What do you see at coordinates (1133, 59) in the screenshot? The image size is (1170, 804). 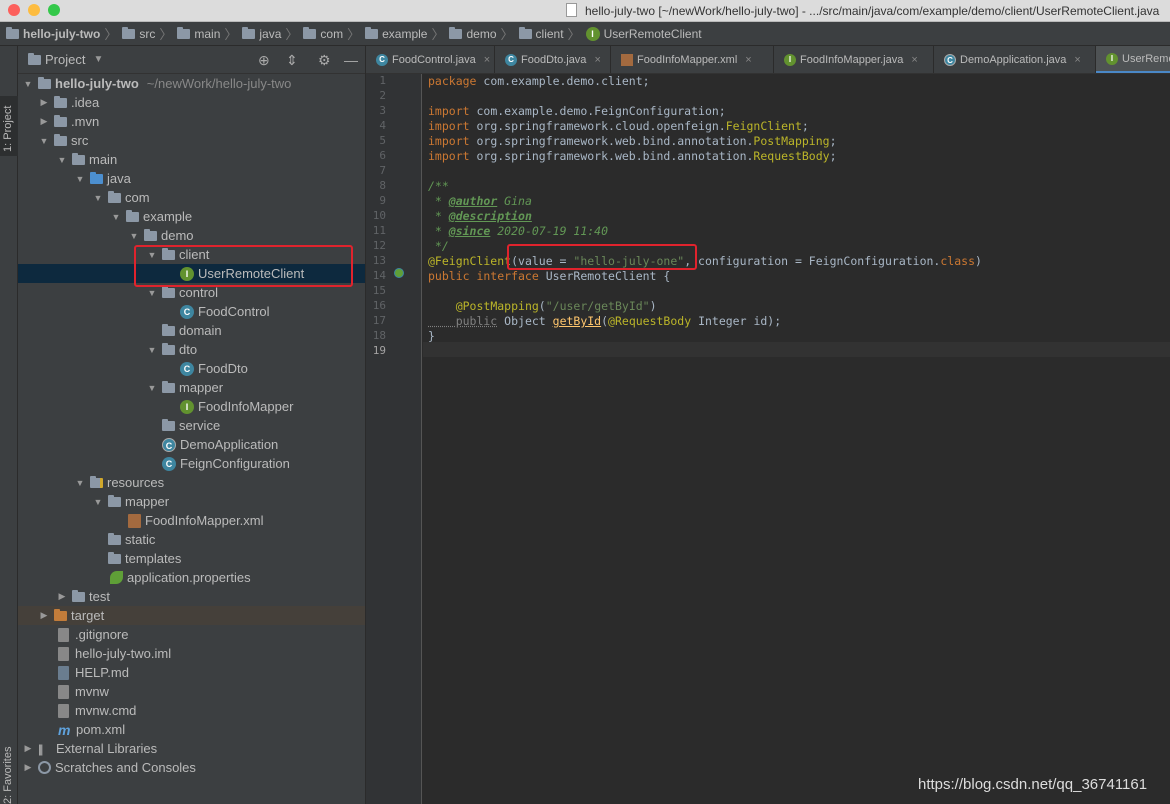 I see `tab-userremoteclient: IUserRemoteClient.java` at bounding box center [1133, 59].